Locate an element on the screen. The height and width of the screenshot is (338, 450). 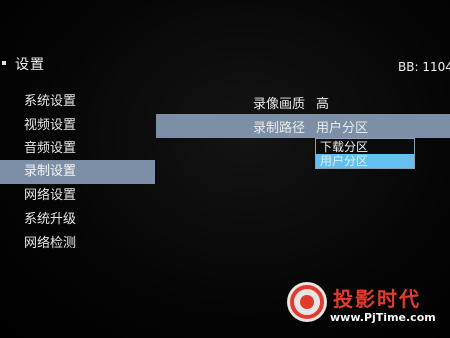
menu-item-upgrade: 系统升级 is located at coordinates (77, 220).